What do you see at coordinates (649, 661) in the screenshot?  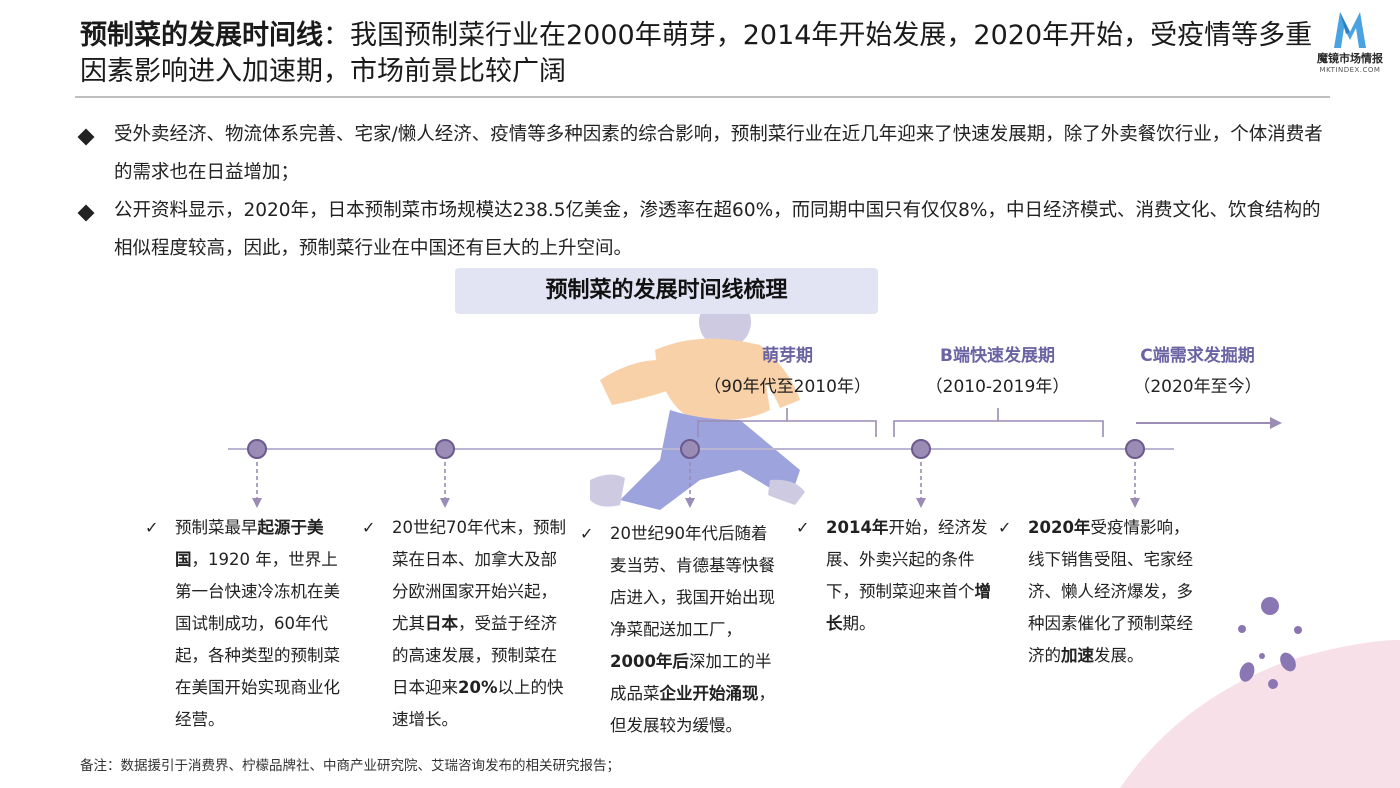 I see `card-text-bold: 2000年后` at bounding box center [649, 661].